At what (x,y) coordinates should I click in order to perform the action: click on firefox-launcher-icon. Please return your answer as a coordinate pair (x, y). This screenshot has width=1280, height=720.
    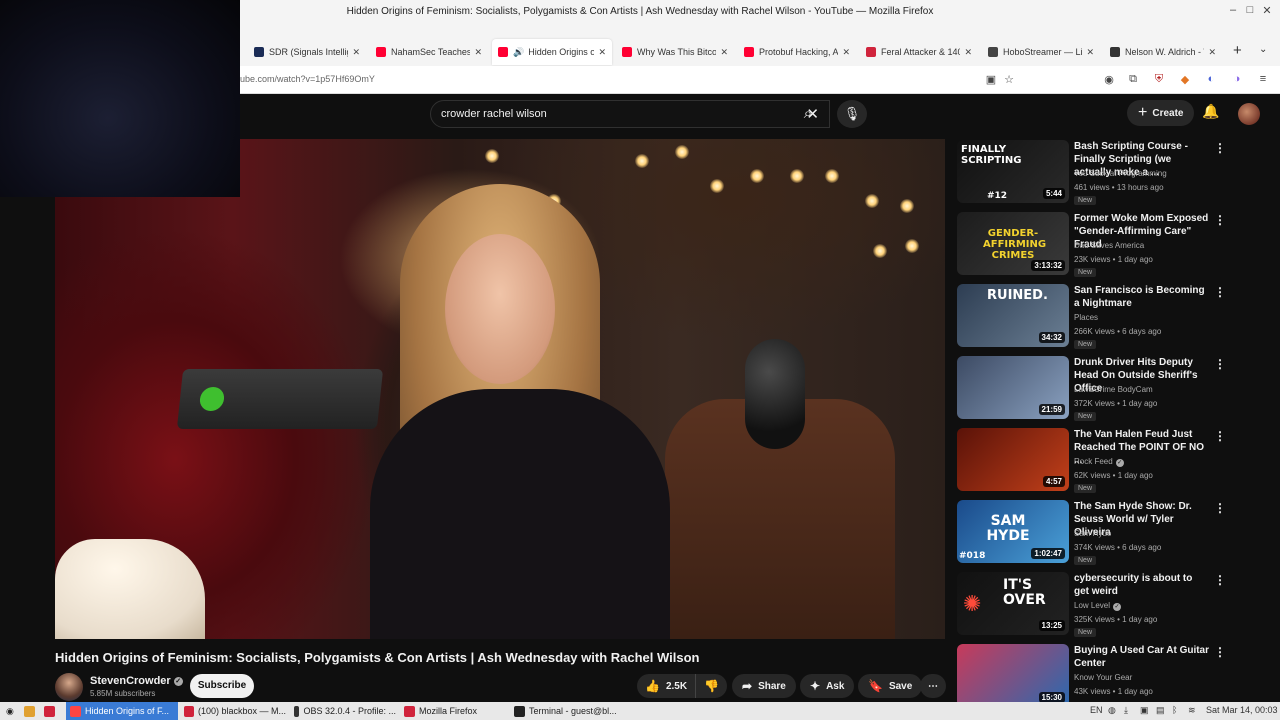
    Looking at the image, I should click on (51, 711).